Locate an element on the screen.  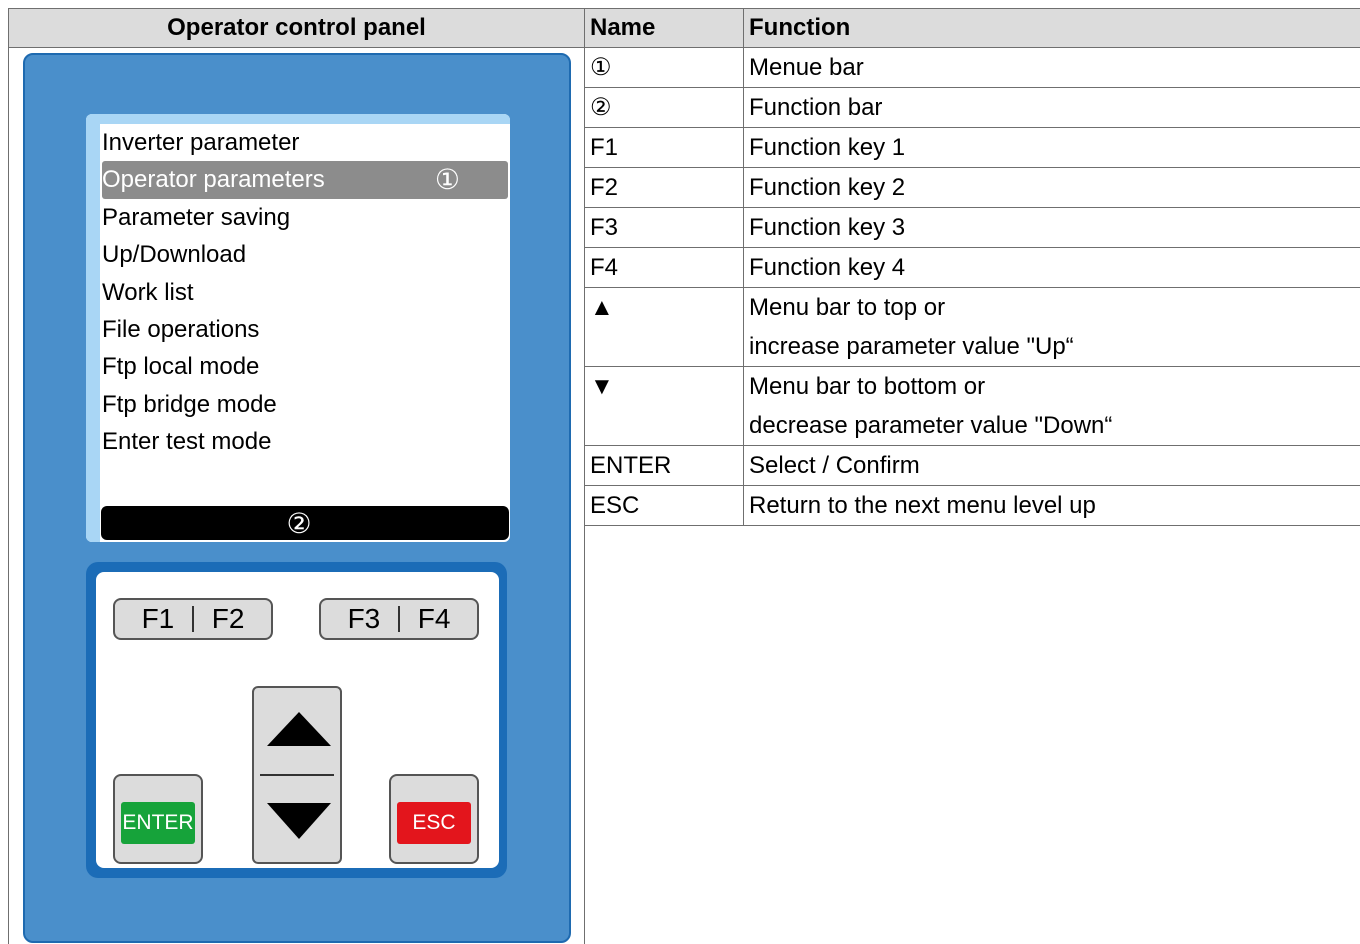
f3-f4-key: F3 F4 is located at coordinates (399, 619).